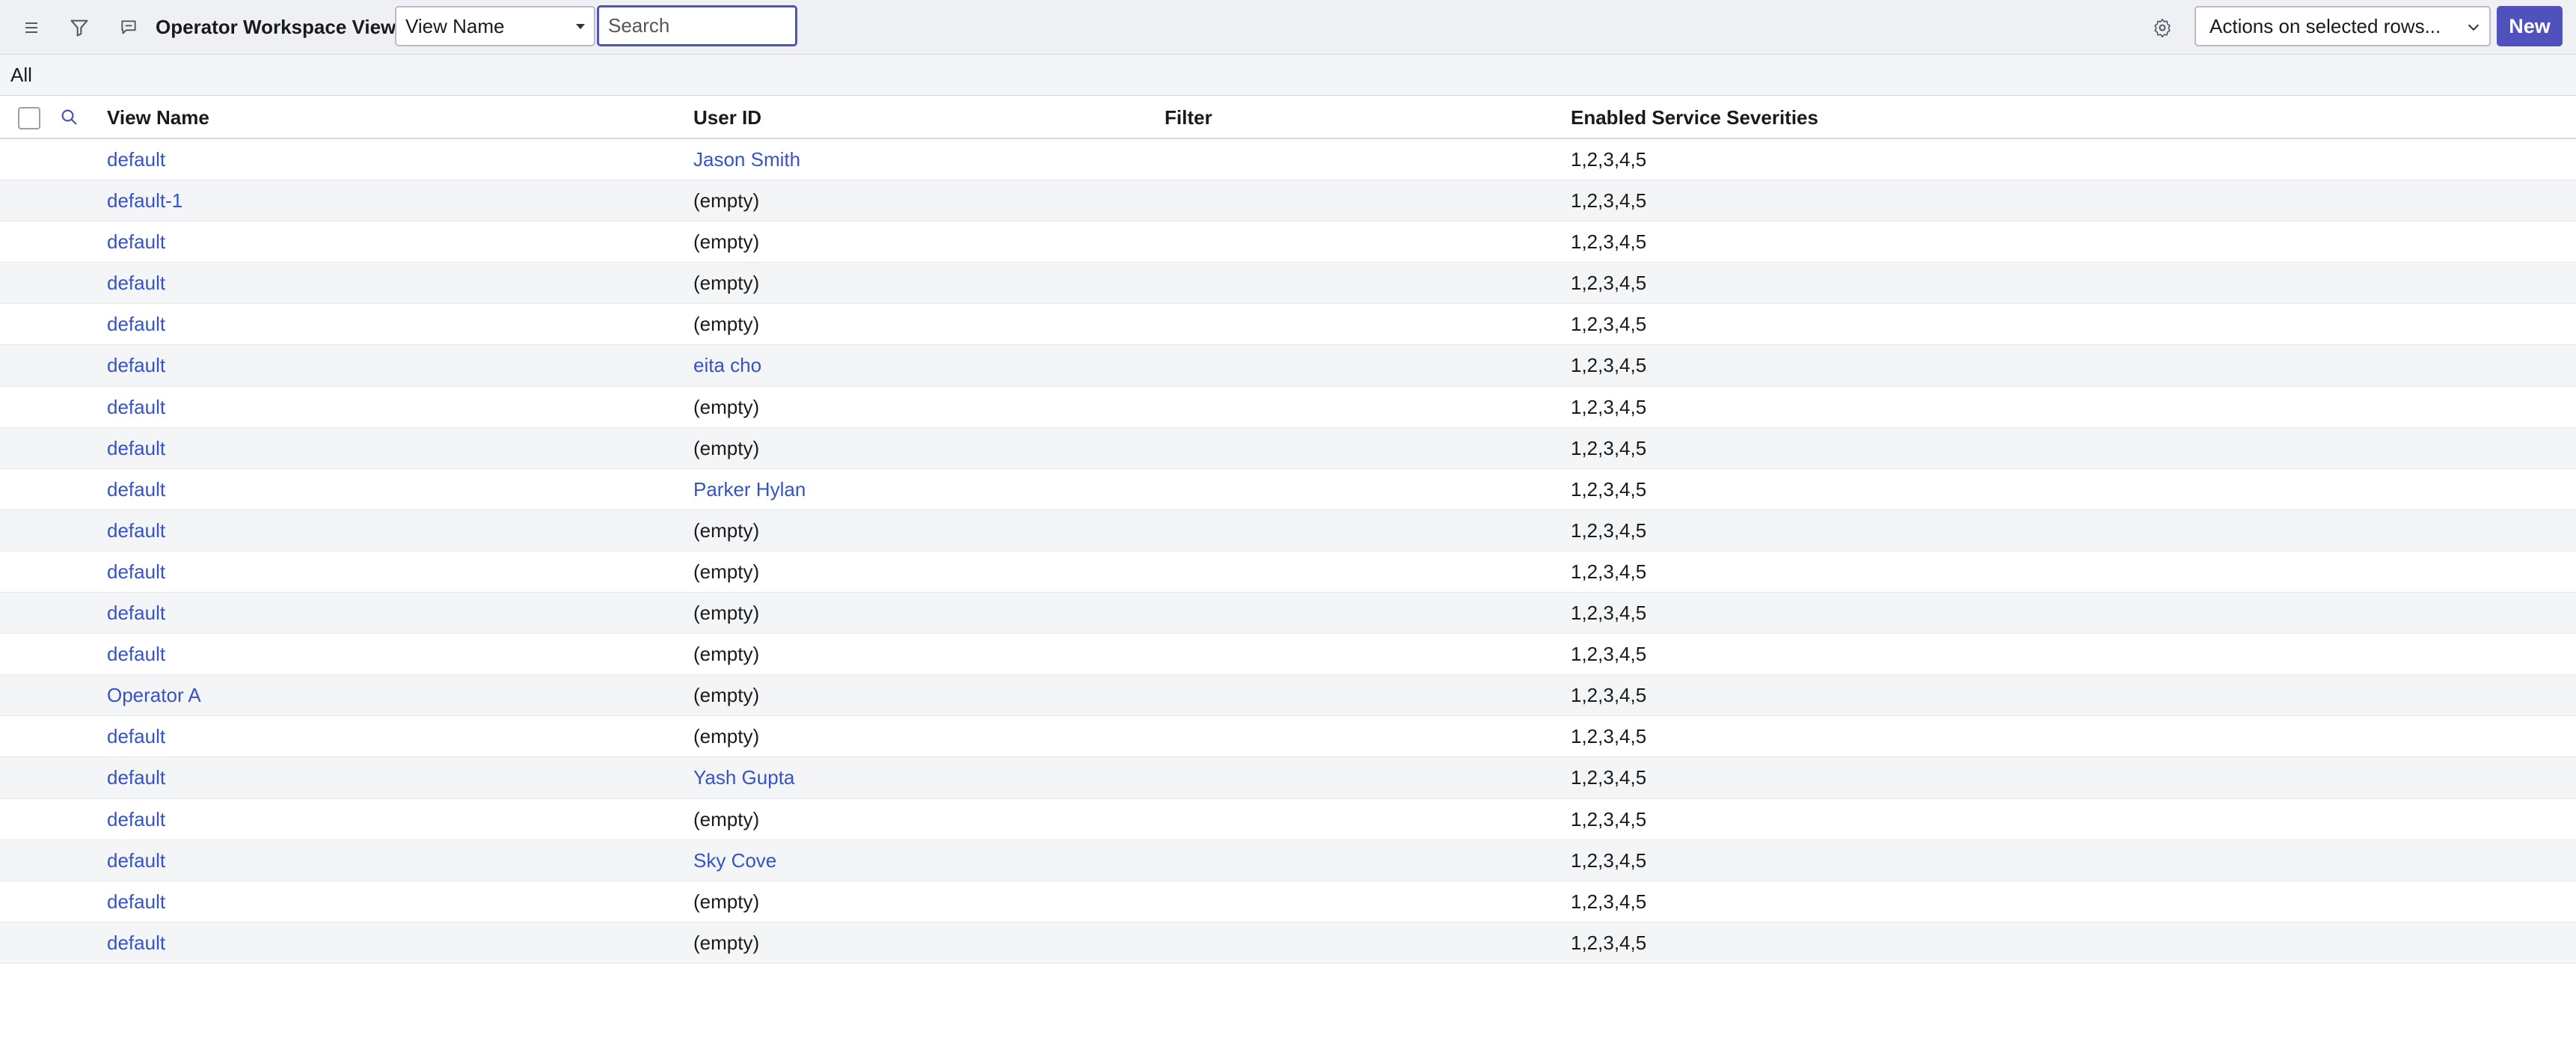  What do you see at coordinates (1288, 366) in the screenshot?
I see `table-row: default eita cho 1,2,3,4,5` at bounding box center [1288, 366].